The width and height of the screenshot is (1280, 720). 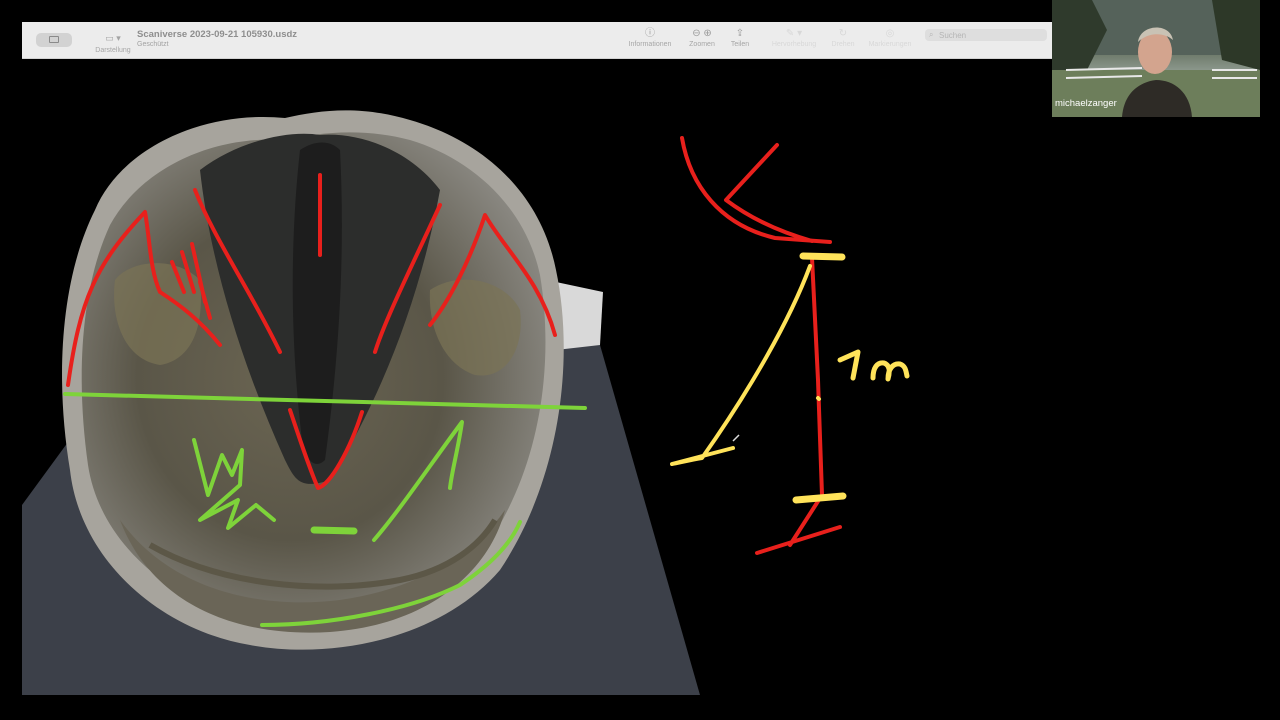 What do you see at coordinates (334, 530) in the screenshot?
I see `green-center-dash` at bounding box center [334, 530].